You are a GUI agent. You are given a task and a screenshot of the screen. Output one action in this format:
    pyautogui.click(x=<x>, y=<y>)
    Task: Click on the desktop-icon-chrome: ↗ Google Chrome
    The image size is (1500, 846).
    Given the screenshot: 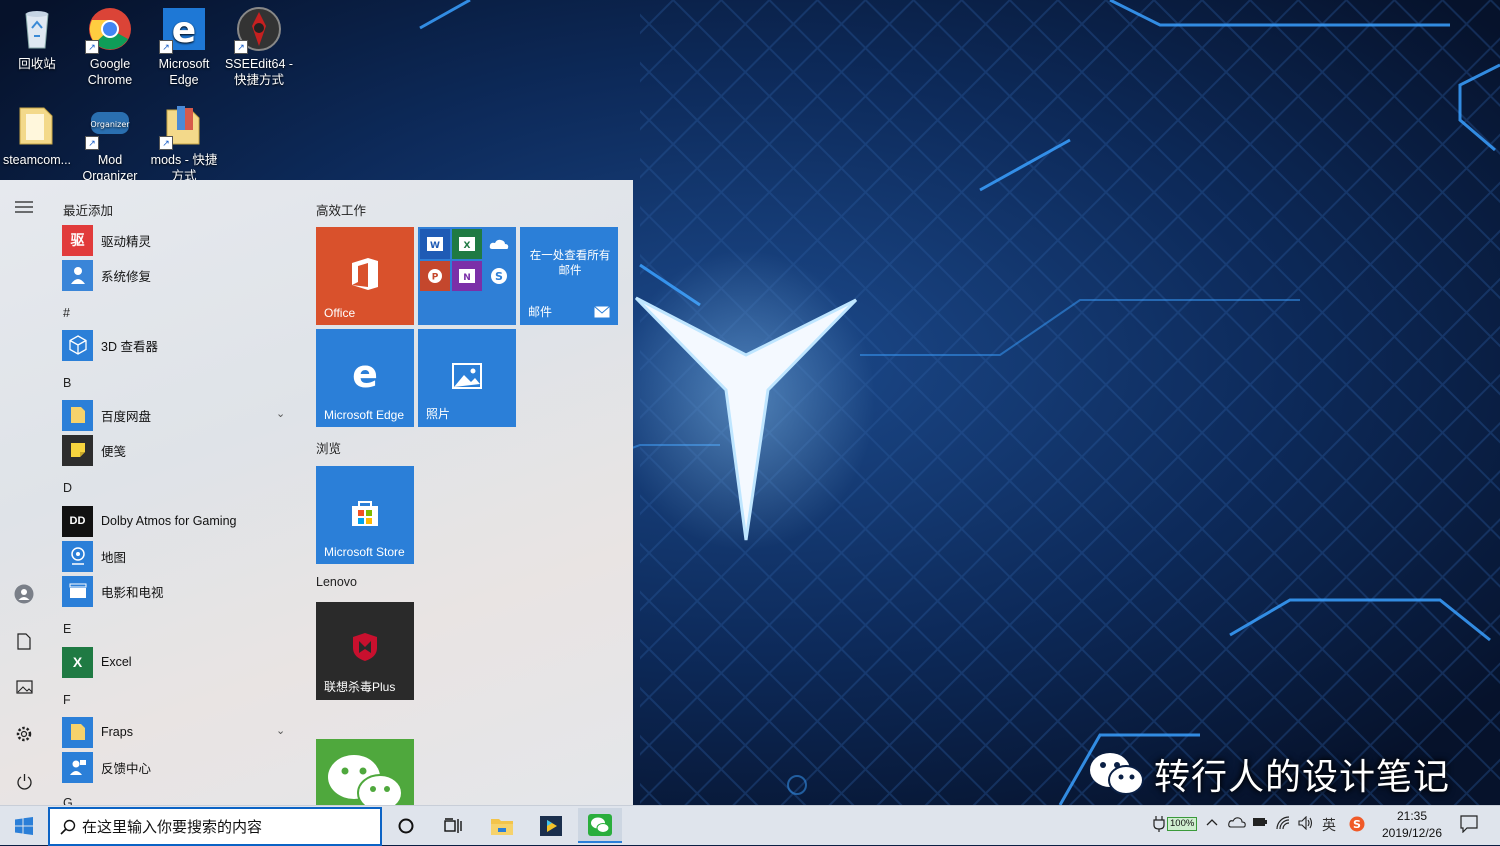 What is the action you would take?
    pyautogui.click(x=110, y=45)
    